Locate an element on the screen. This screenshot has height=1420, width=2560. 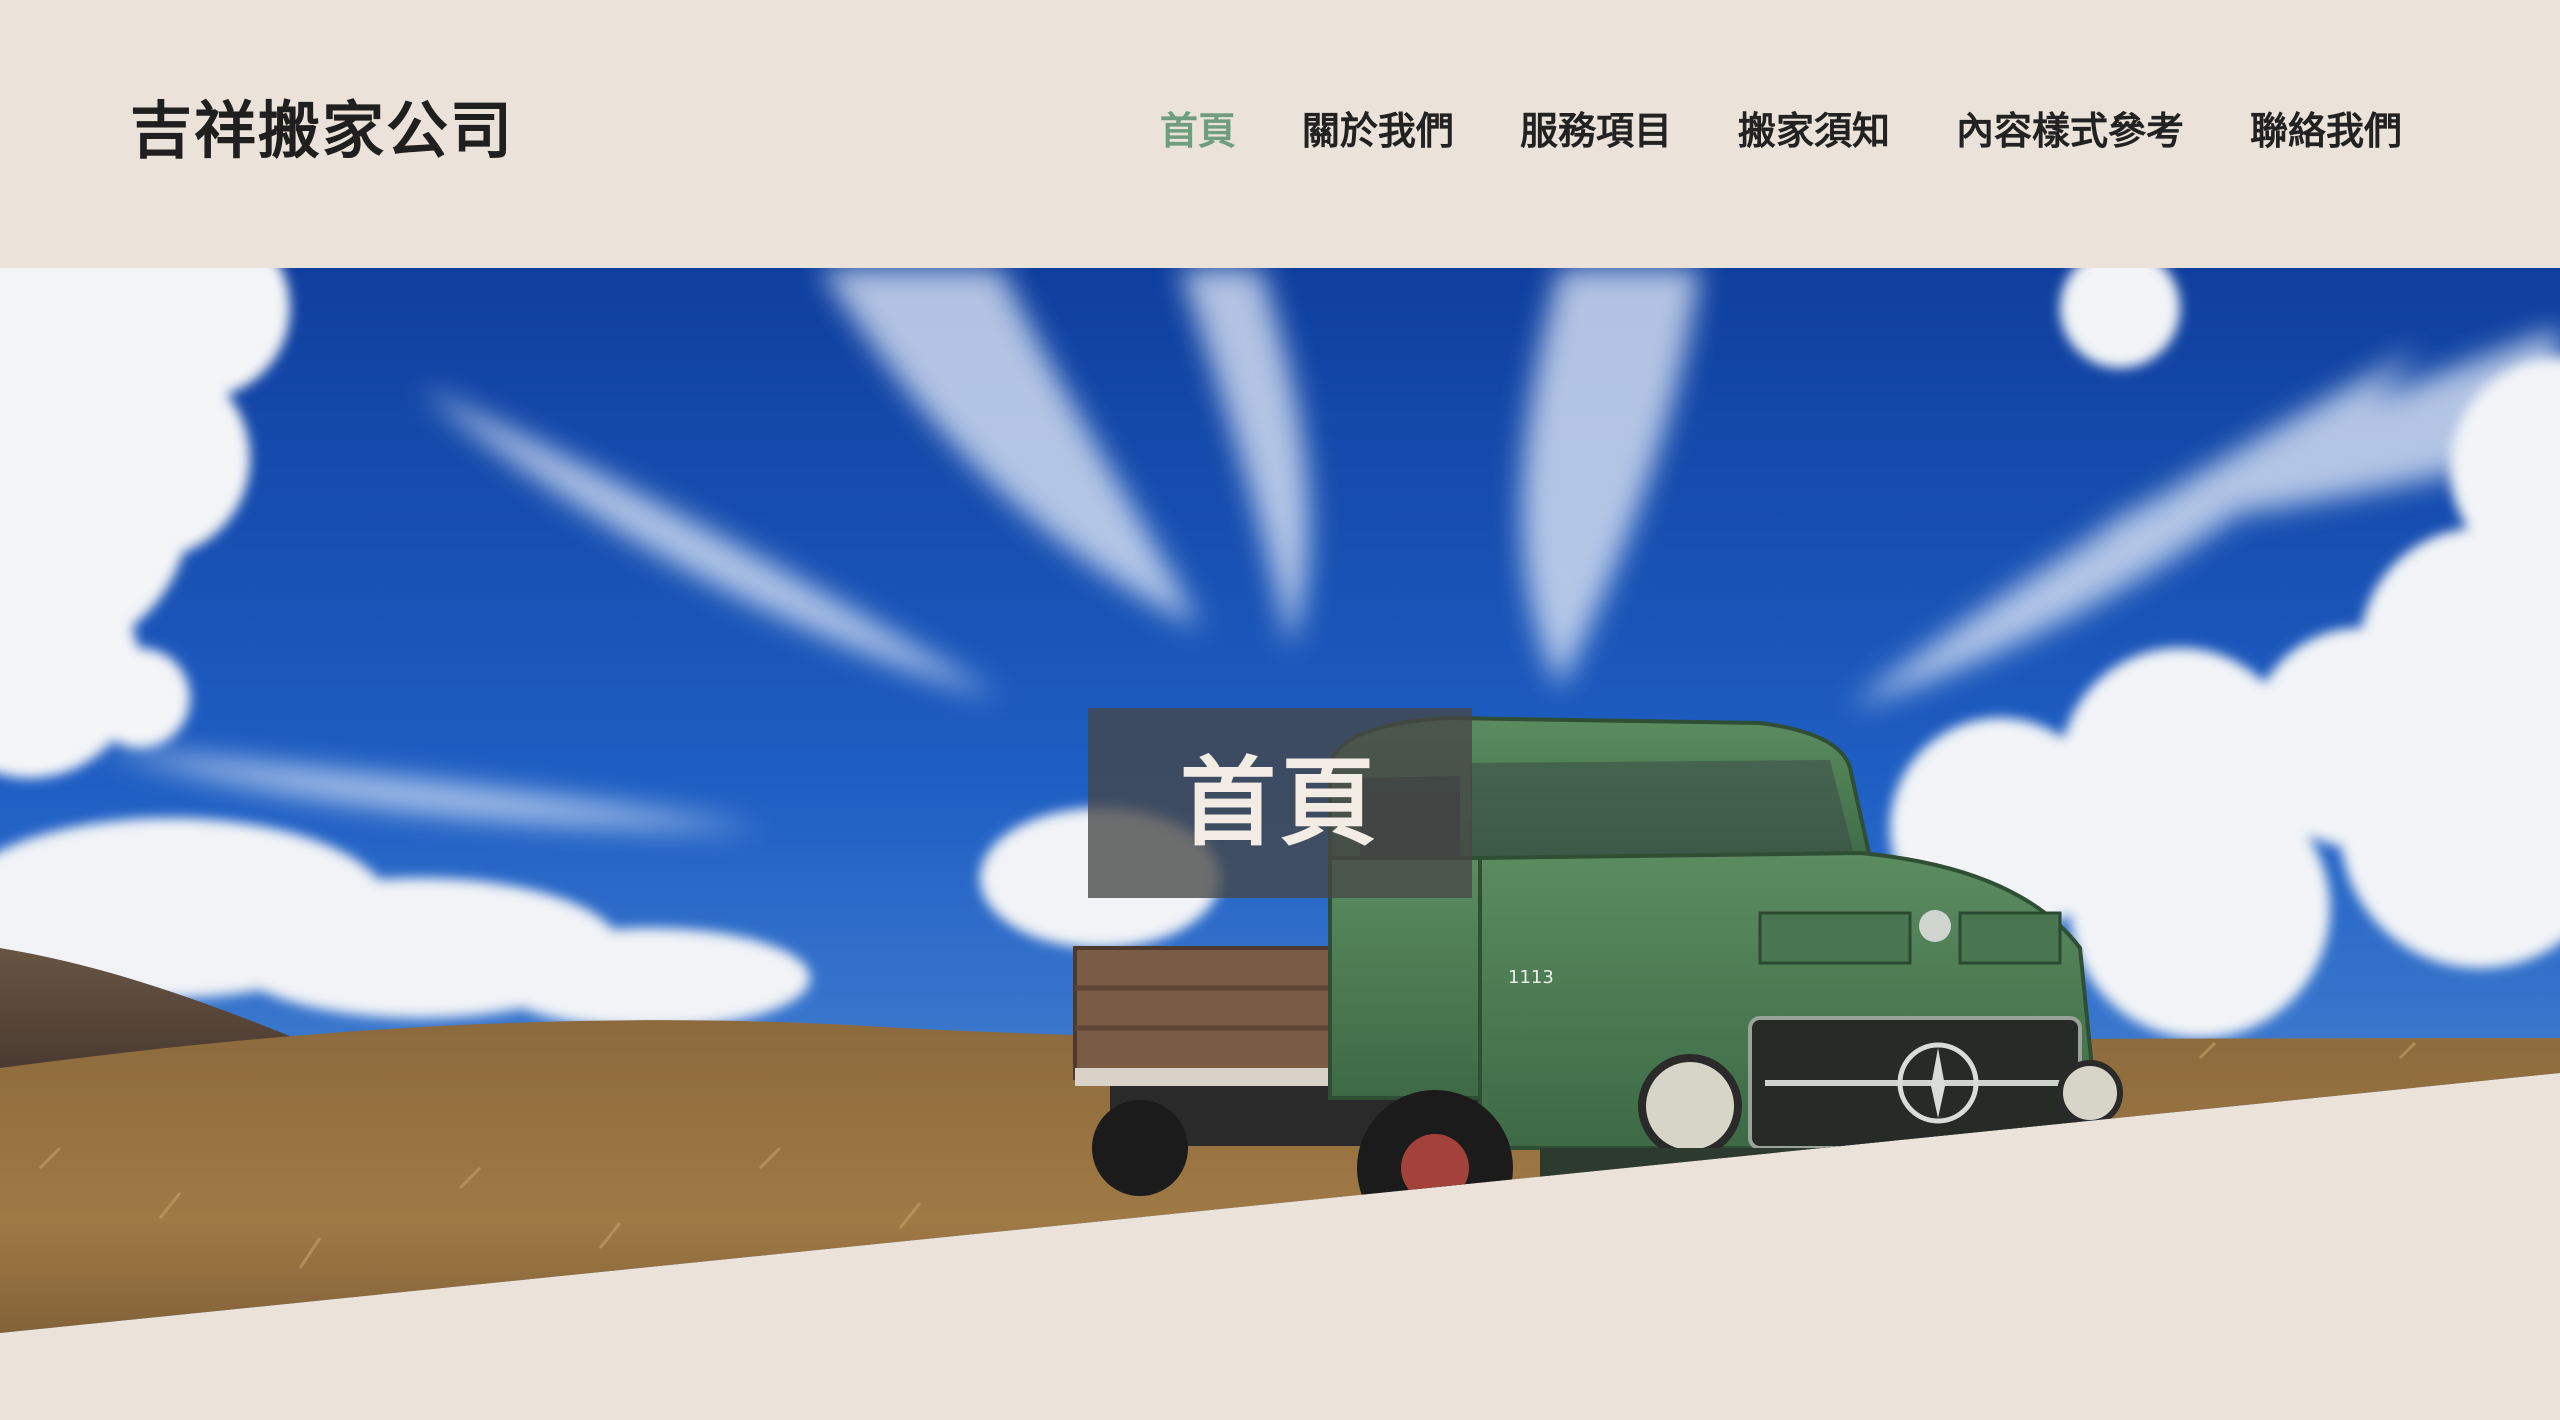
nav-item-moving-notice: 搬家須知 is located at coordinates (1814, 131).